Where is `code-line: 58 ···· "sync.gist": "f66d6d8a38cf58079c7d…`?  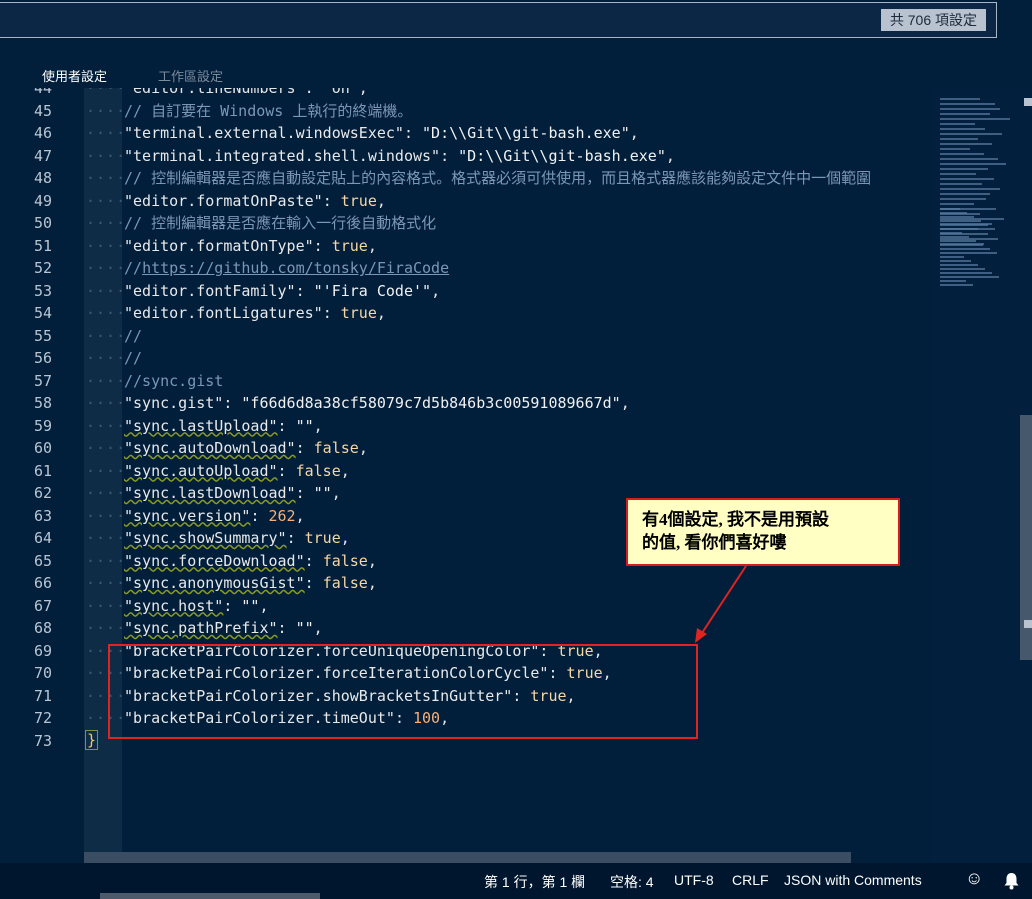
code-line: 58 ···· "sync.gist": "f66d6d8a38cf58079c7d… is located at coordinates (466, 403).